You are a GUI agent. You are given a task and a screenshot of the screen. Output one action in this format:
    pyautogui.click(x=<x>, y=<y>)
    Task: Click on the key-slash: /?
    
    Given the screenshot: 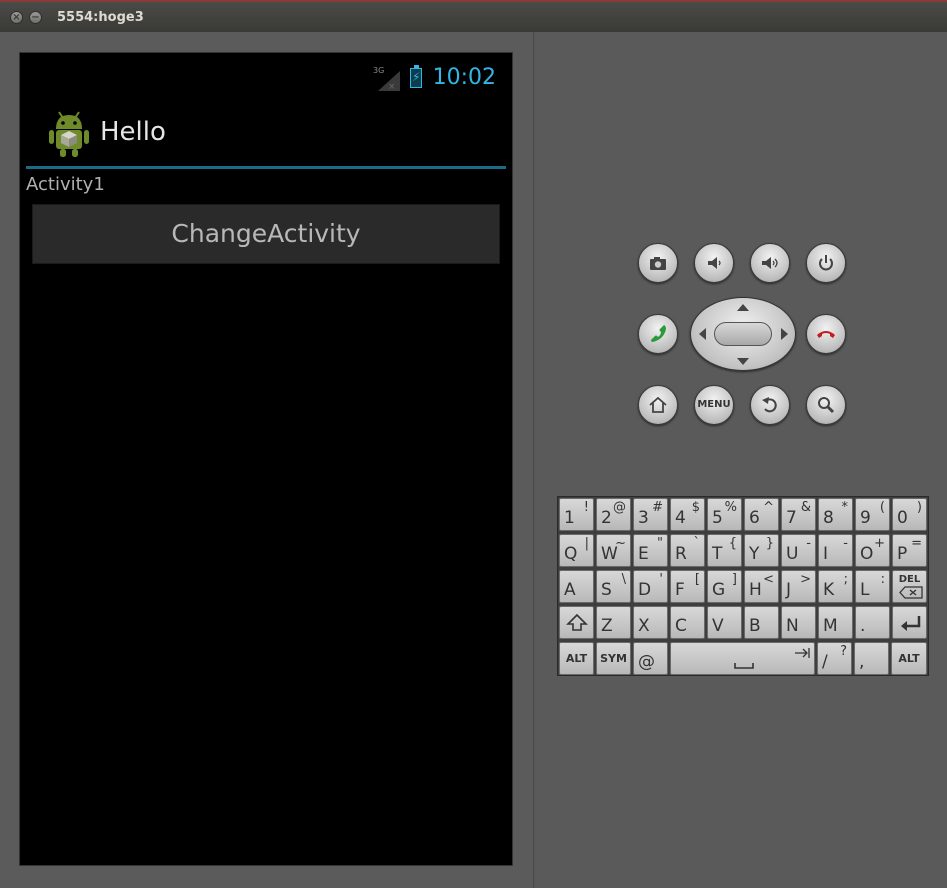 What is the action you would take?
    pyautogui.click(x=834, y=658)
    